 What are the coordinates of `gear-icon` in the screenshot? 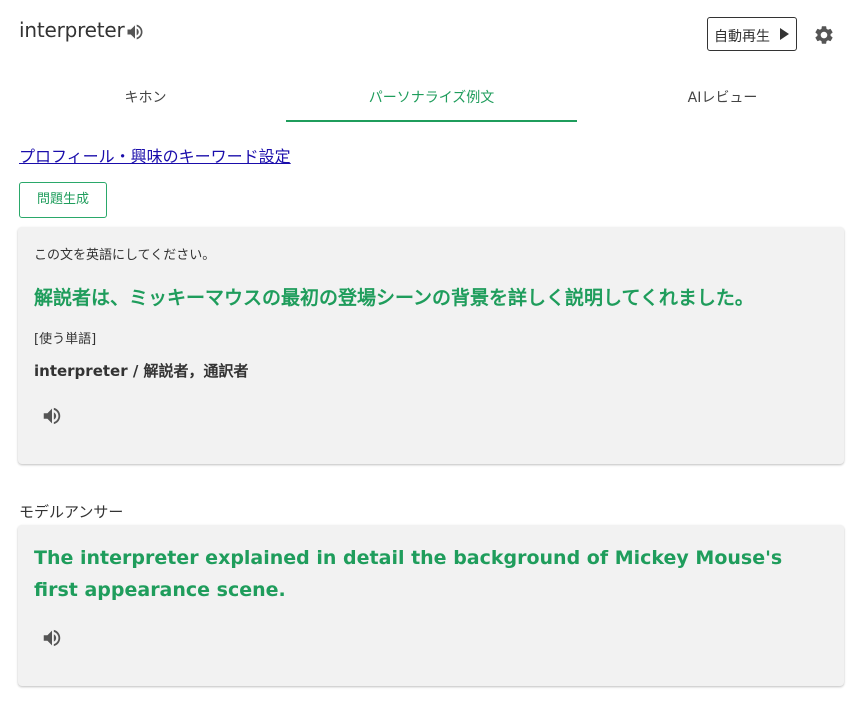 It's located at (824, 35).